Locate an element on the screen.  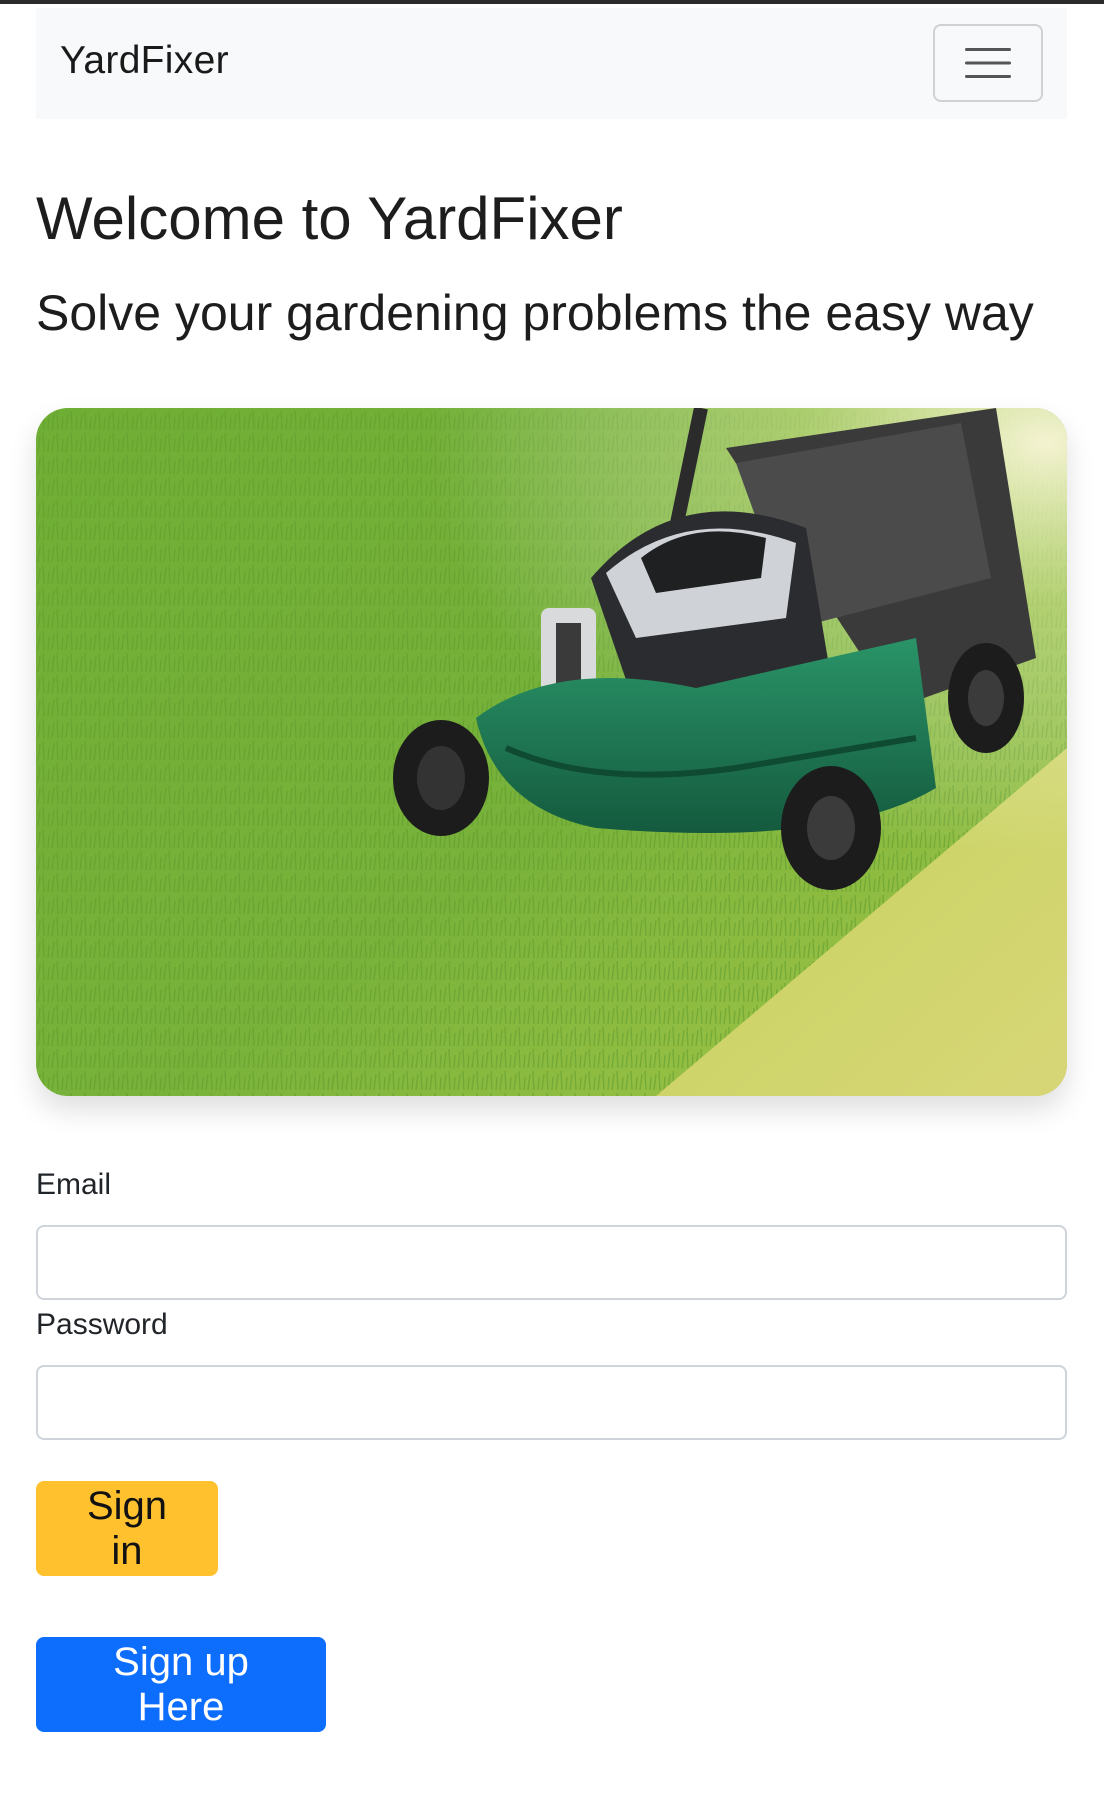
hamburger-menu-icon is located at coordinates (988, 63).